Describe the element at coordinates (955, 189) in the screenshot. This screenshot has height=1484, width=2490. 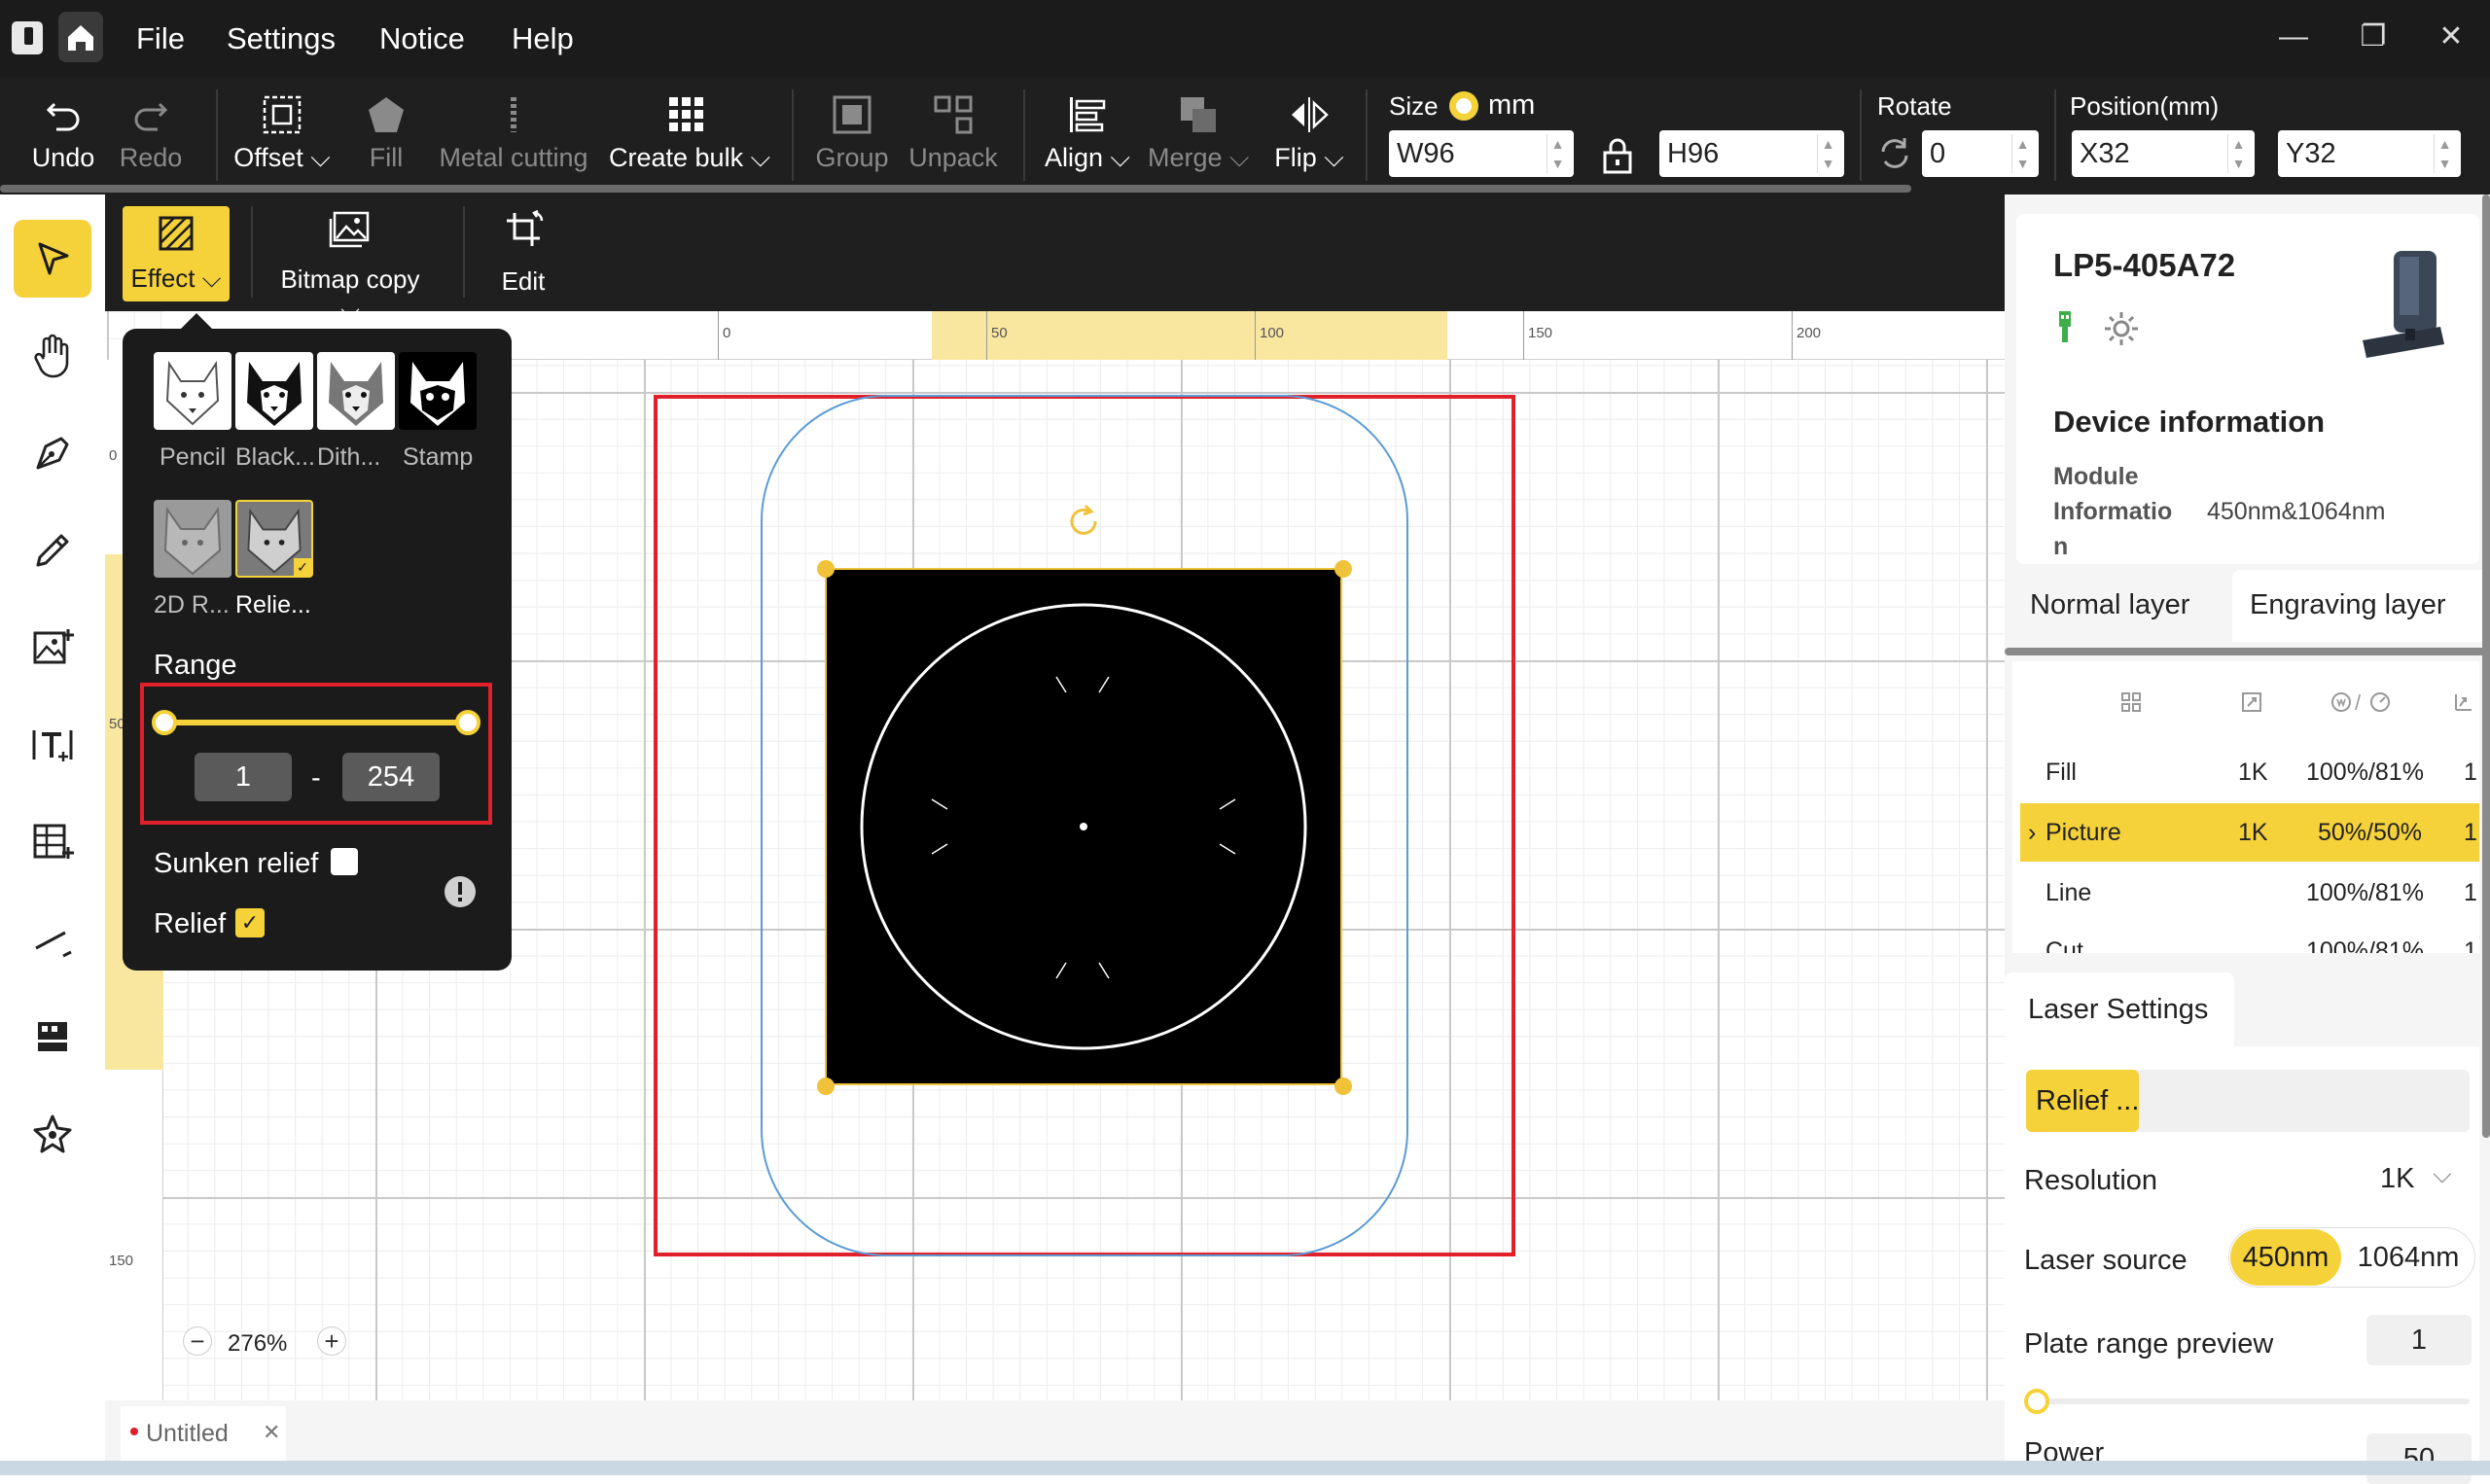
I see `toolbar-scrollbar` at that location.